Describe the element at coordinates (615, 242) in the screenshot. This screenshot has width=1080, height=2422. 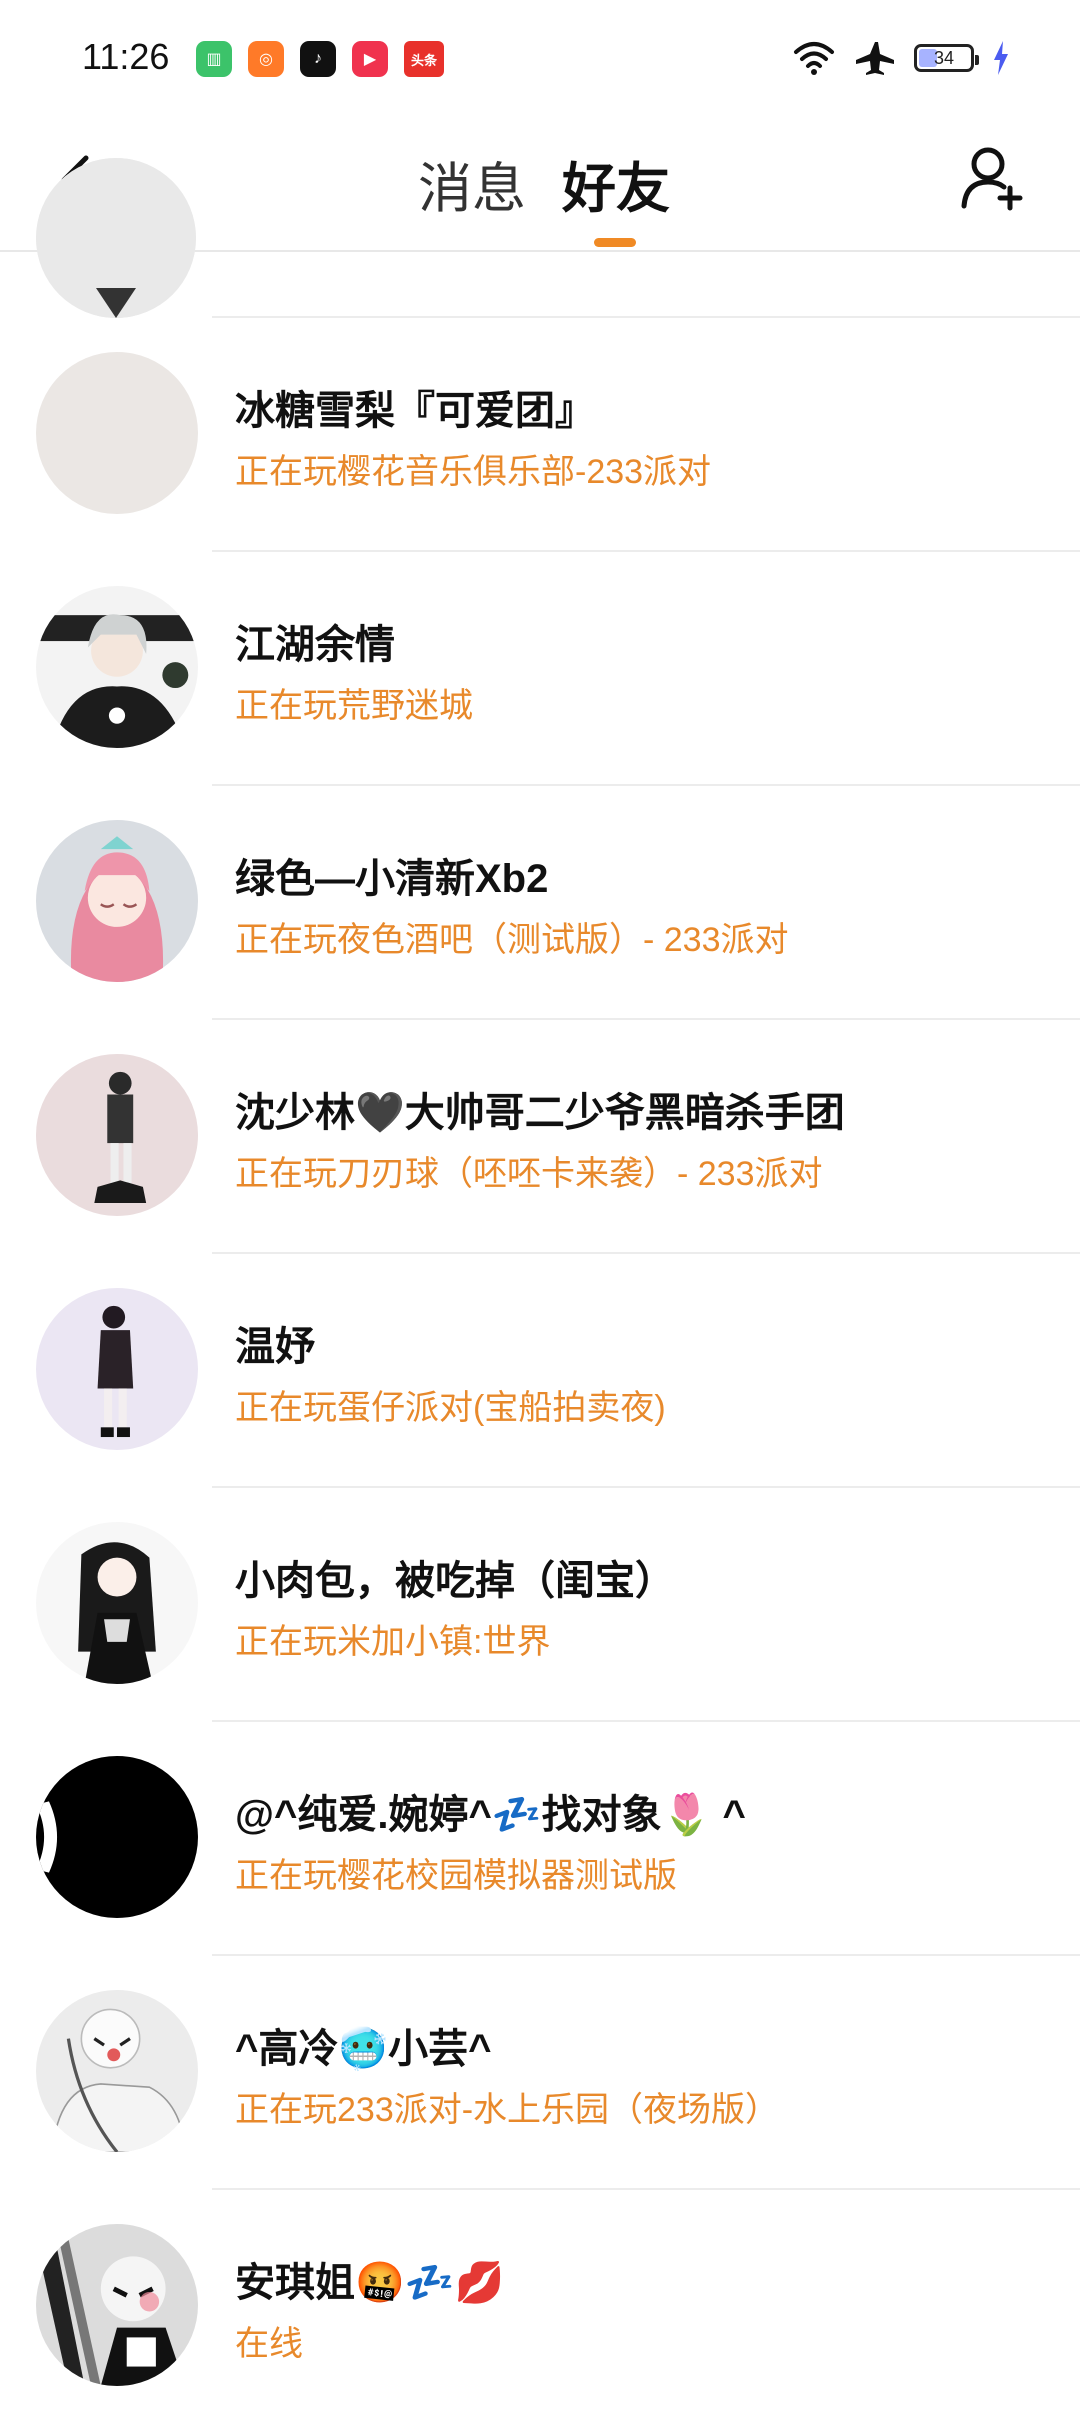
I see `active-tab-indicator` at that location.